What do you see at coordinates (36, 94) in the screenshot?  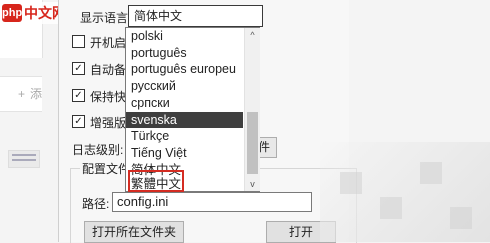 I see `add-item-label: 添` at bounding box center [36, 94].